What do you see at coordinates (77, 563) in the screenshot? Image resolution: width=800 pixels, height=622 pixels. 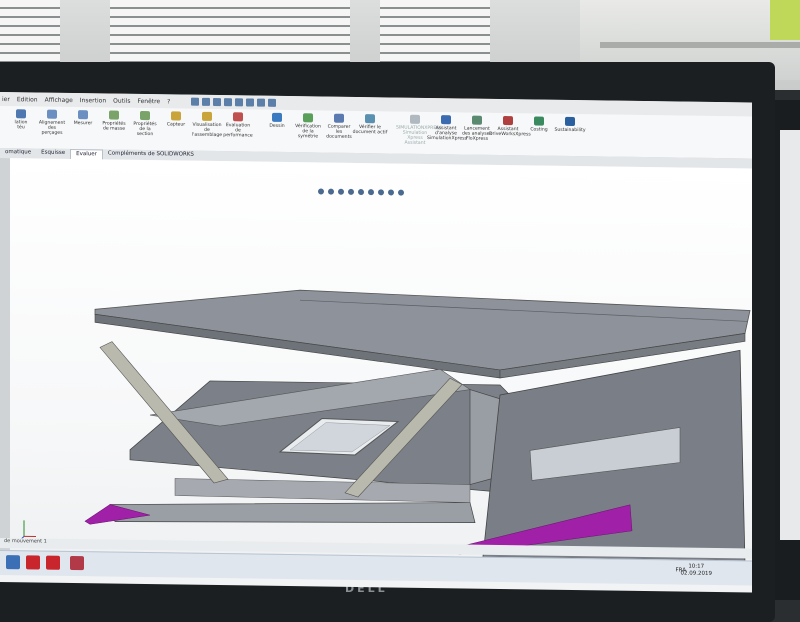 I see `app-taskbar-icon` at bounding box center [77, 563].